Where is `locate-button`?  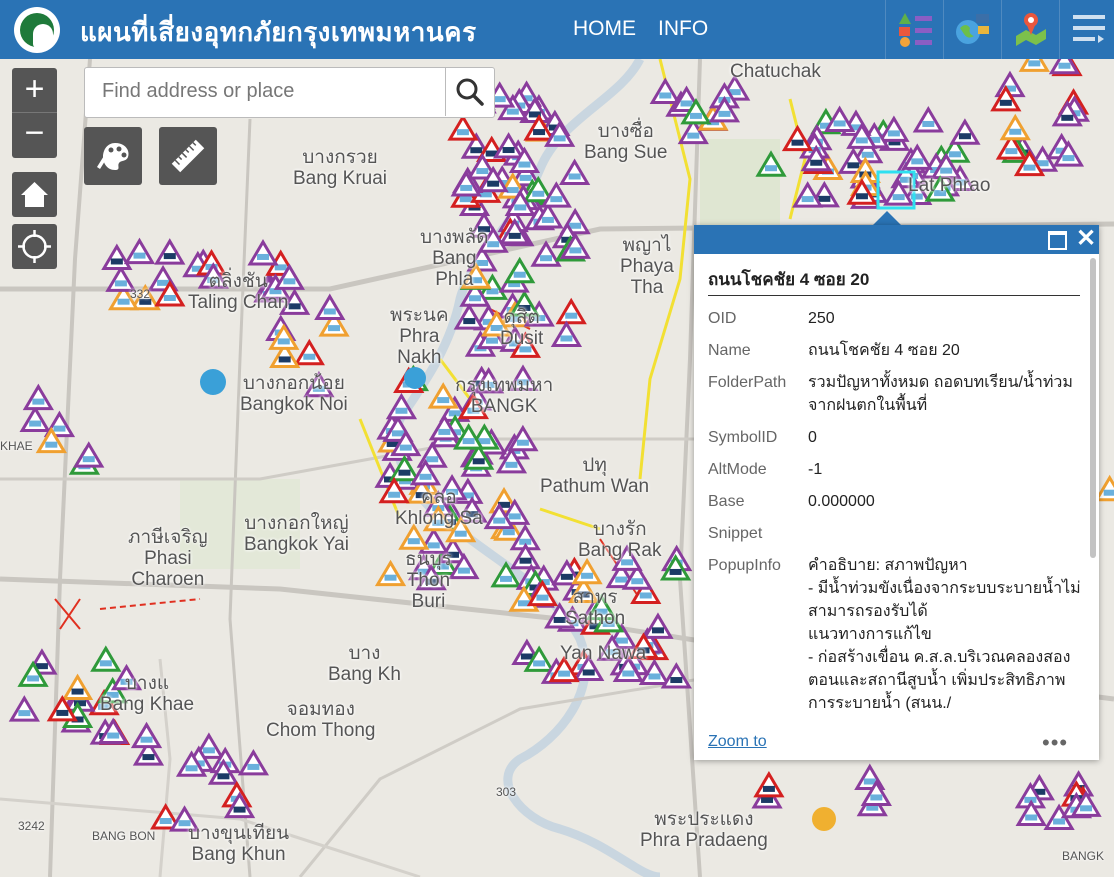
locate-button is located at coordinates (34, 246).